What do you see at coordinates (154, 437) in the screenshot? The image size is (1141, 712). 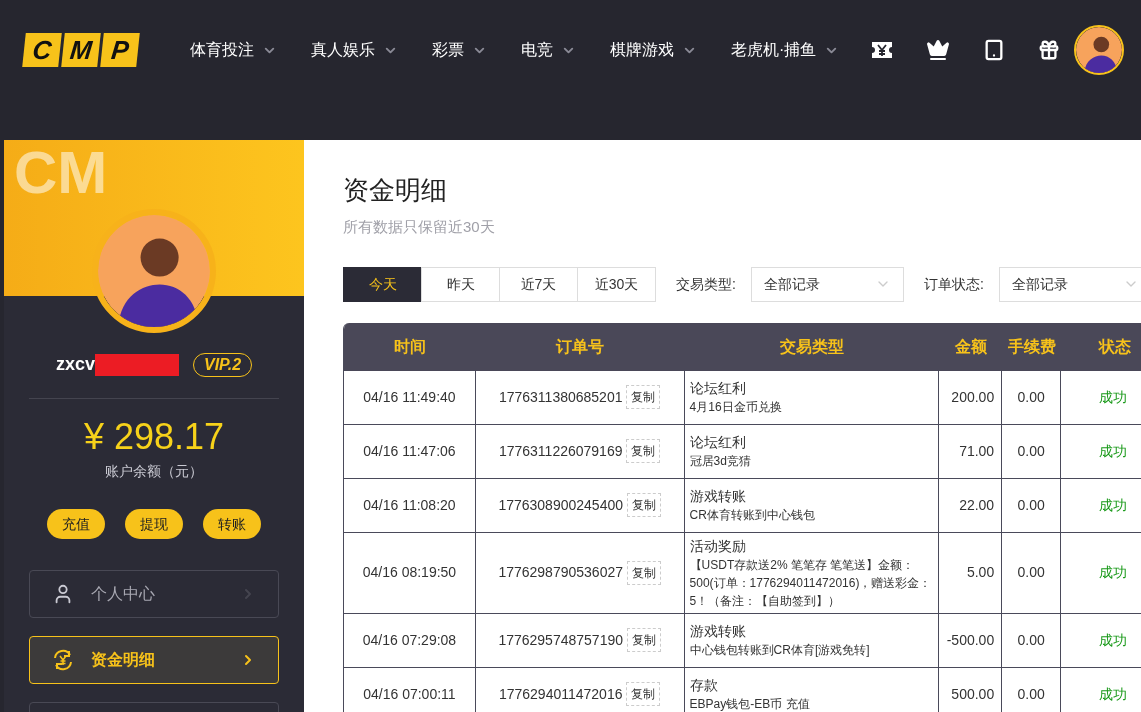 I see `balance-amount: ¥ 298.17` at bounding box center [154, 437].